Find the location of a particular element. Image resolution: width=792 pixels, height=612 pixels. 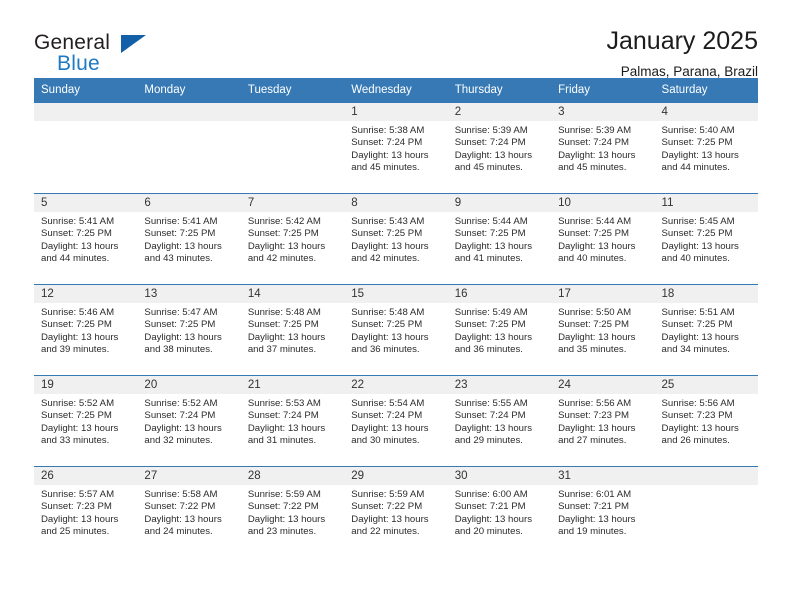

sunrise-text: Sunrise: 5:54 AM is located at coordinates (388, 403).